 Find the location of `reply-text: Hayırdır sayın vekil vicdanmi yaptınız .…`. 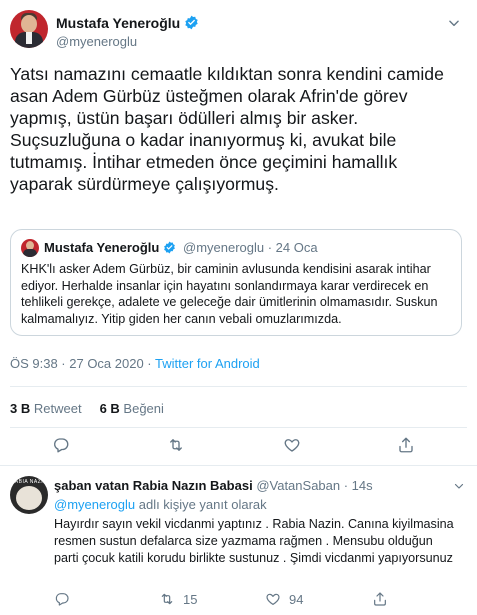

reply-text: Hayırdır sayın vekil vicdanmi yaptınız .… is located at coordinates (254, 541).